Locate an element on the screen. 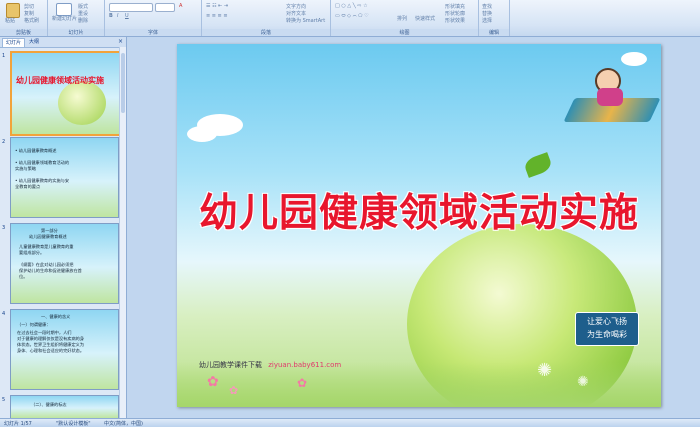 The image size is (700, 427). footer-text: 幼儿园教学课件下载 is located at coordinates (230, 365).